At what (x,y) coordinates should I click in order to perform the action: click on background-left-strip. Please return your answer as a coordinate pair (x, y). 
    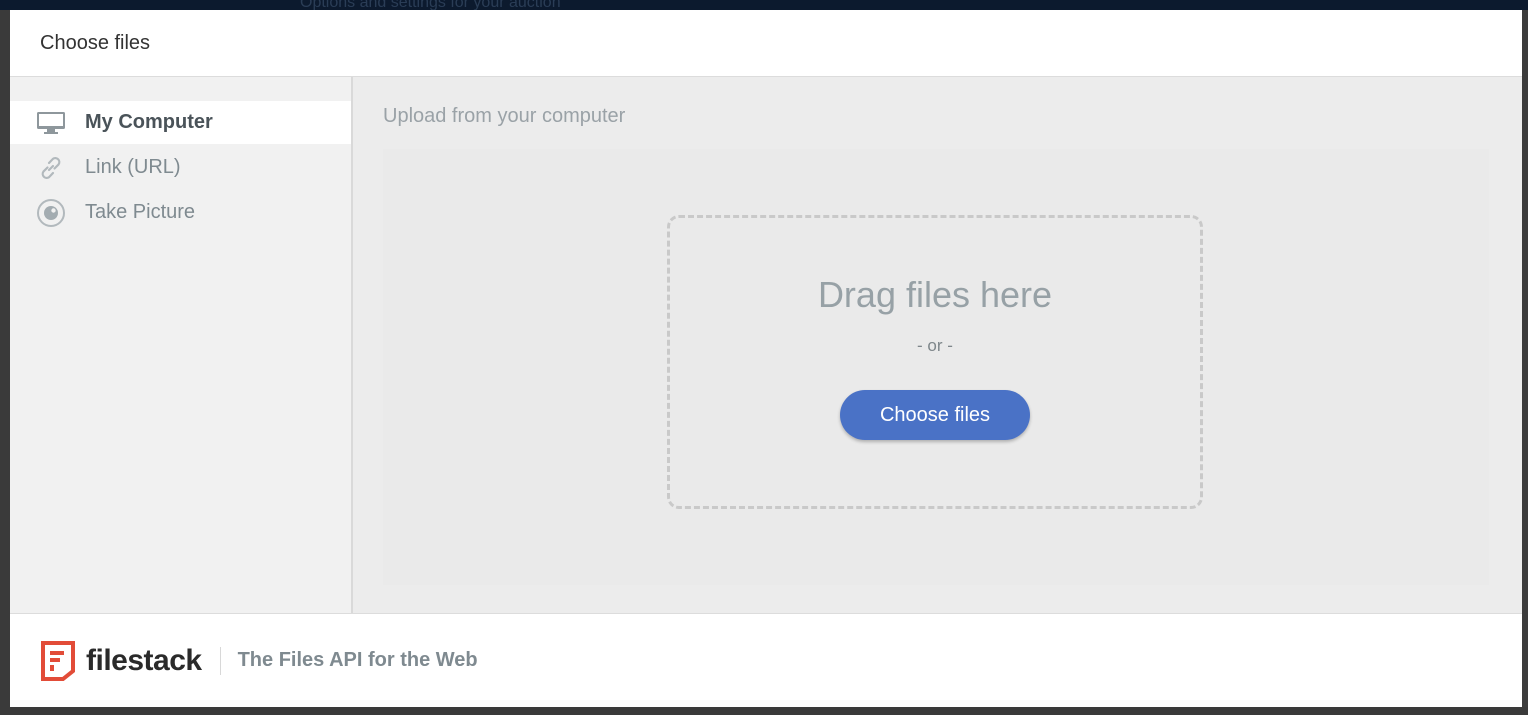
    Looking at the image, I should click on (5, 362).